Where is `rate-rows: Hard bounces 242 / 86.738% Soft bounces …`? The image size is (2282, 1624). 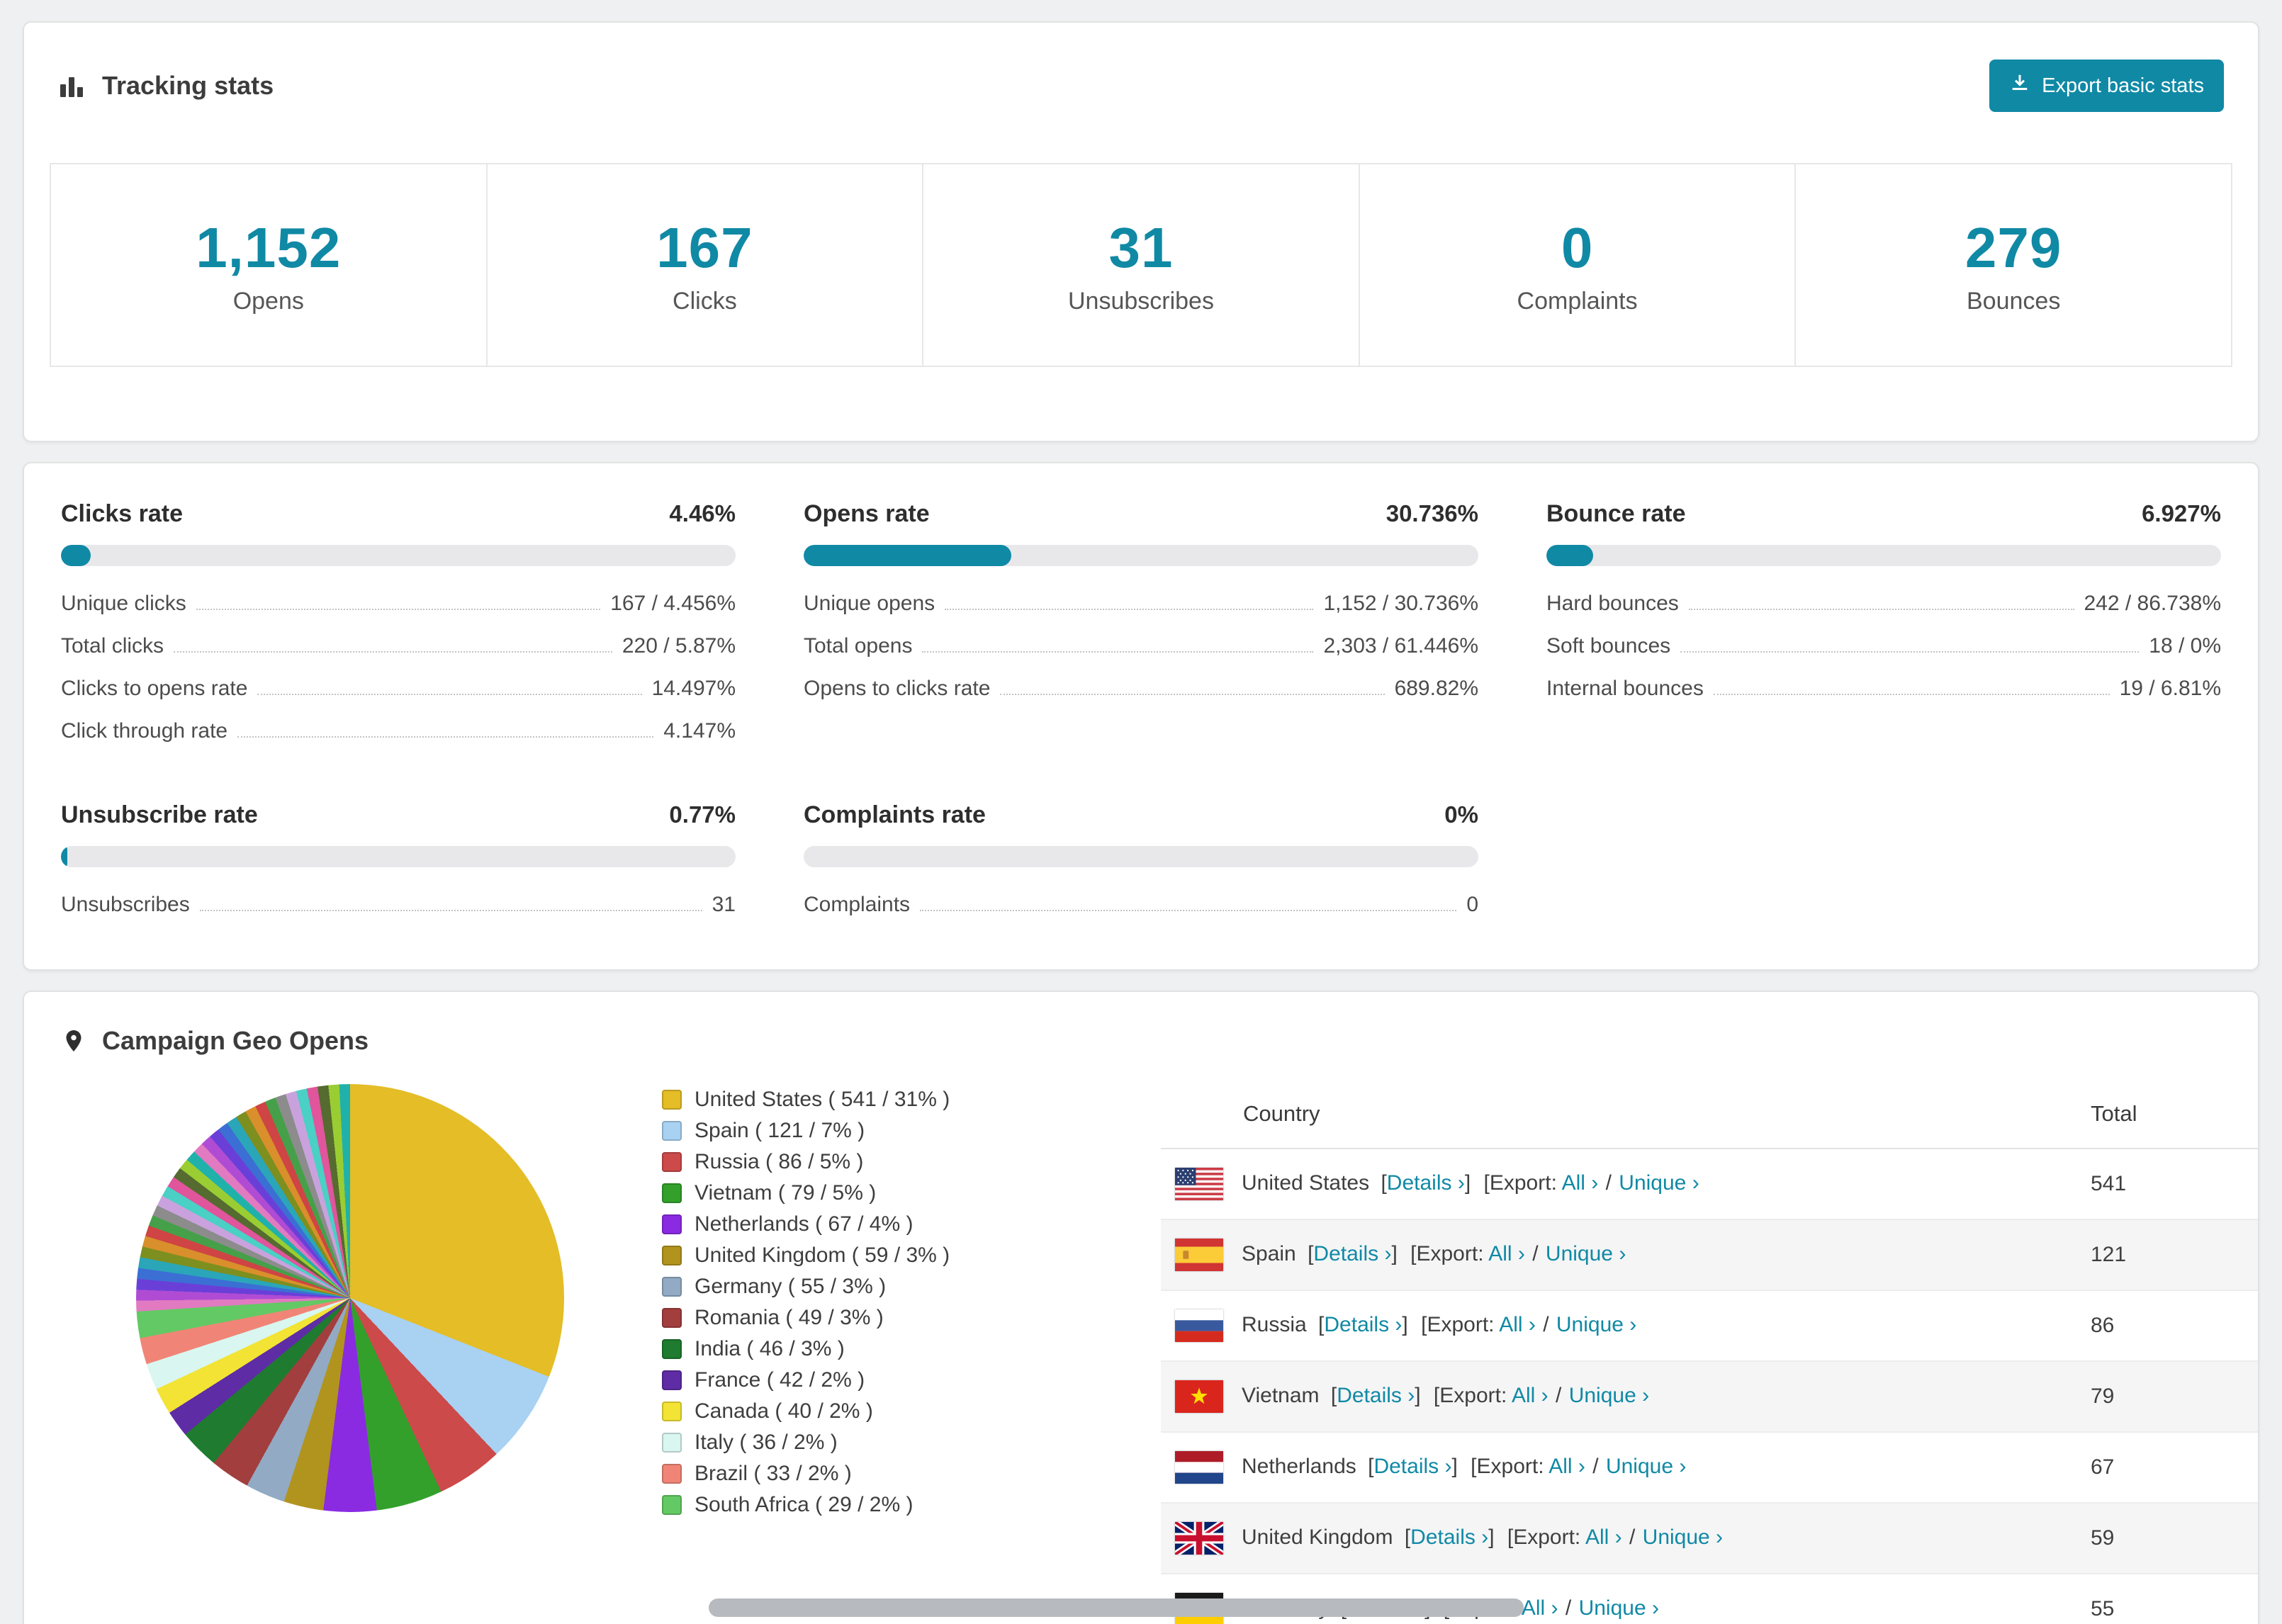
rate-rows: Hard bounces 242 / 86.738% Soft bounces … is located at coordinates (1884, 647).